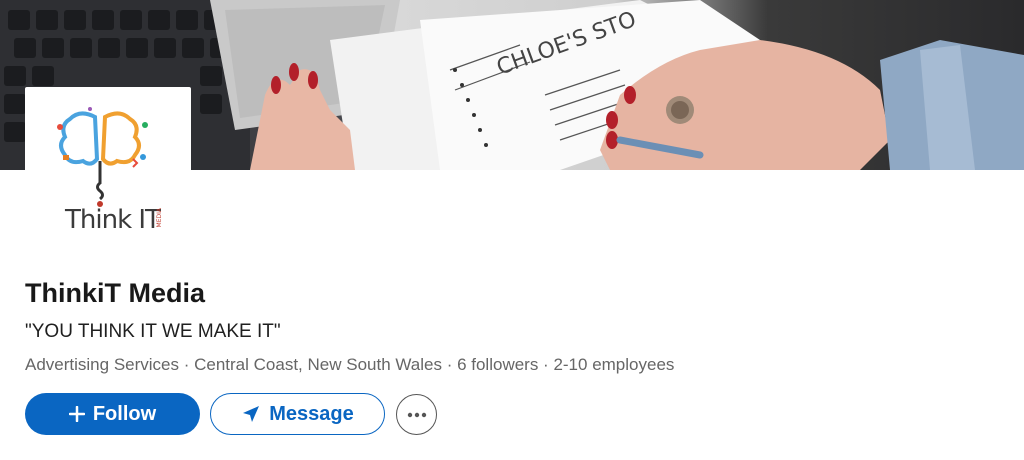 The image size is (1024, 460). Describe the element at coordinates (113, 220) in the screenshot. I see `logo-text: Think IT` at that location.